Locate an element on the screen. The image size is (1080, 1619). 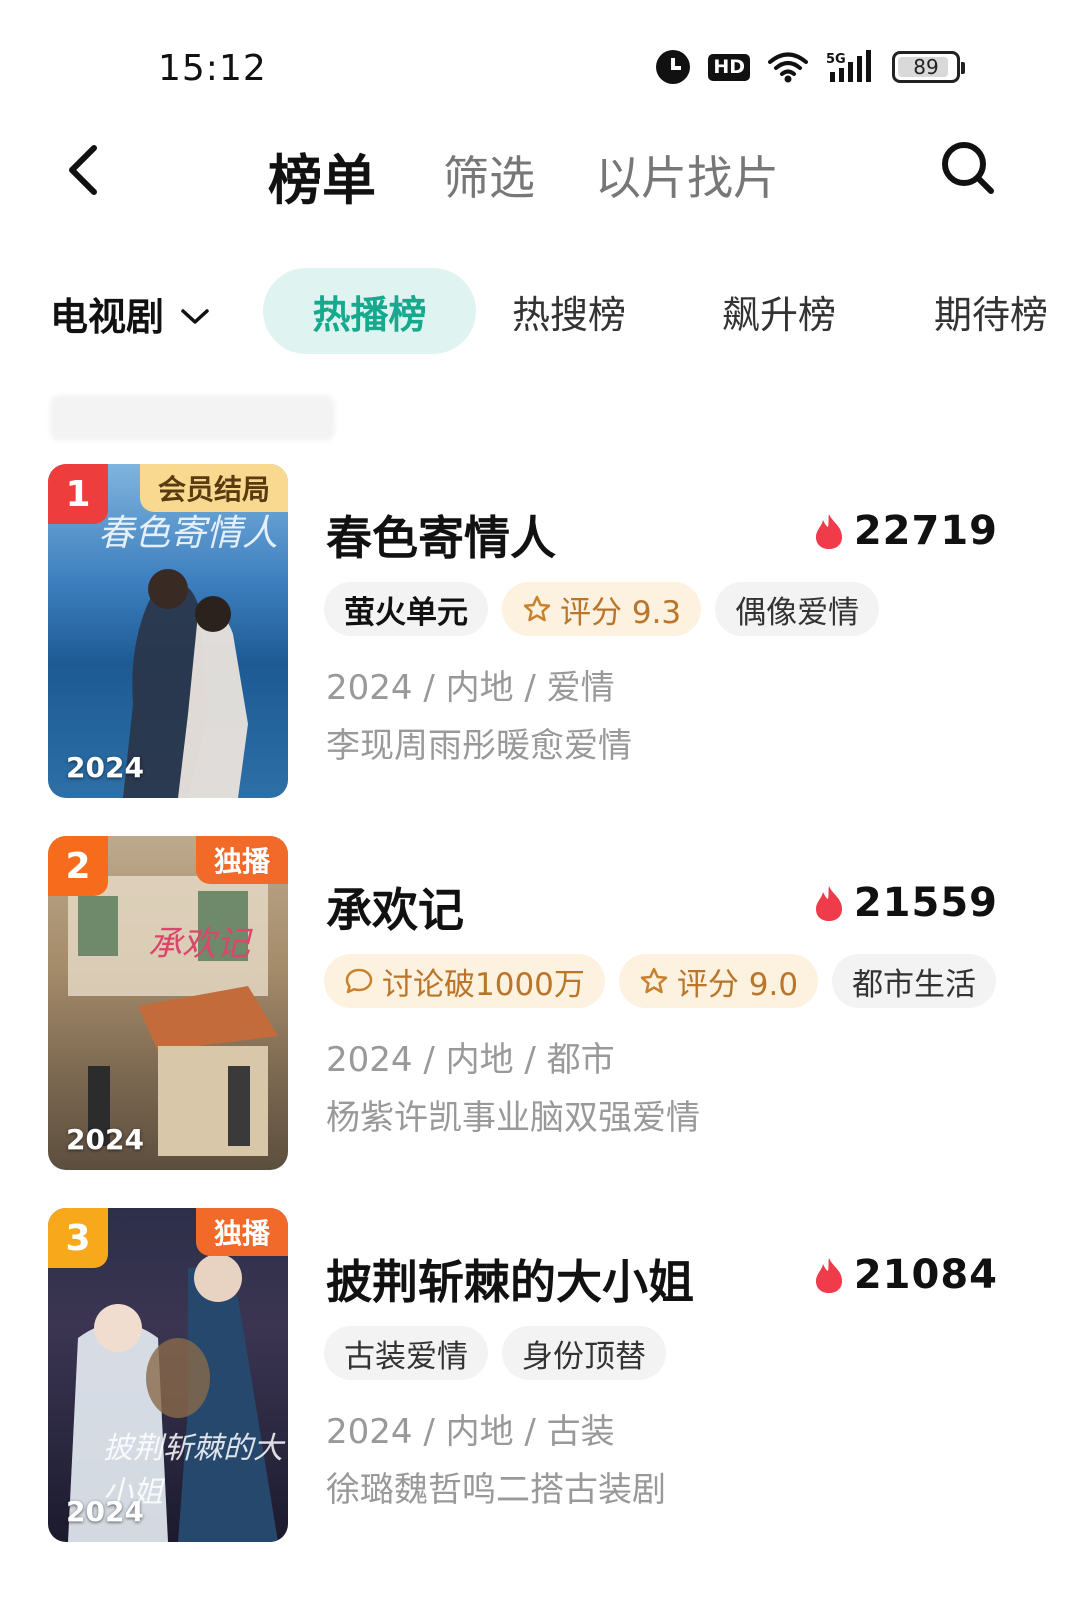
status-icons: HD 5G 89 is located at coordinates (810, 67).